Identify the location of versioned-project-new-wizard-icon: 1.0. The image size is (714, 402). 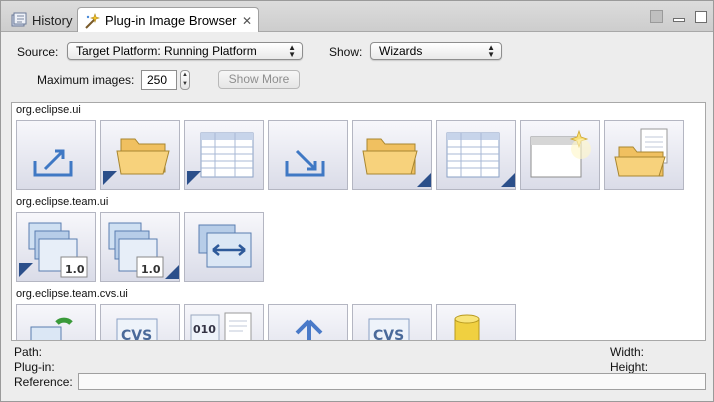
(140, 247).